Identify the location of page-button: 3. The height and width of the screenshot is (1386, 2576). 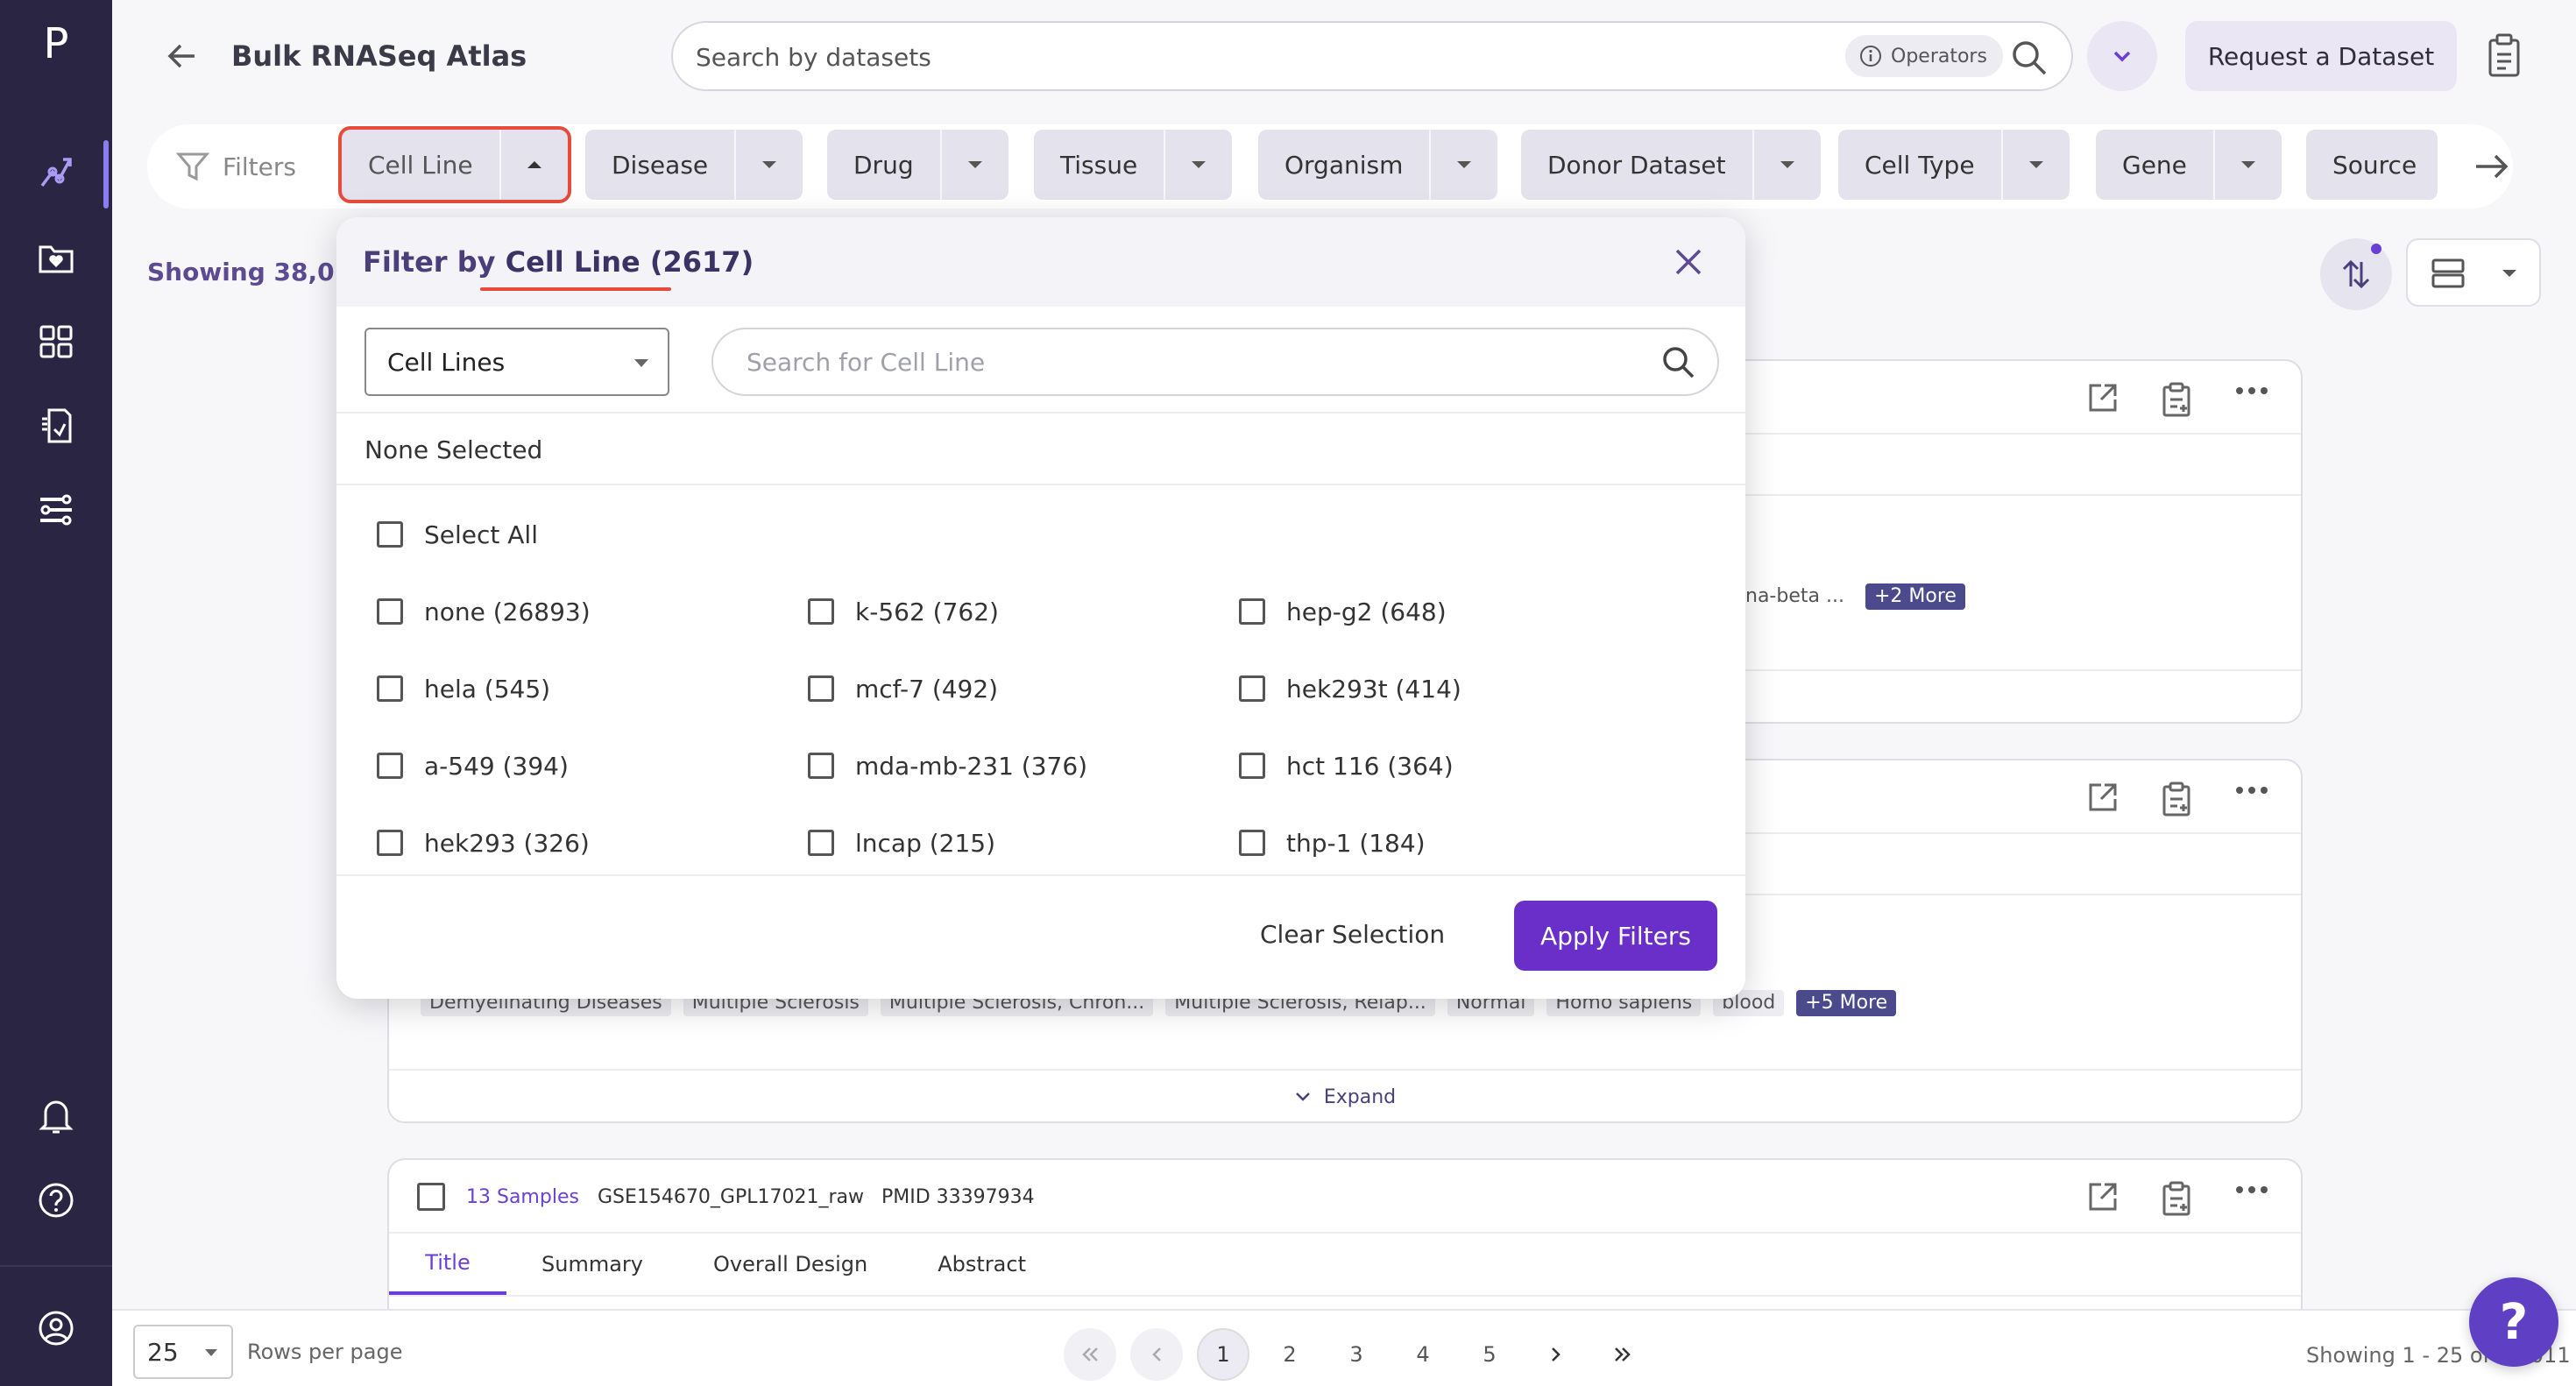
(1356, 1354).